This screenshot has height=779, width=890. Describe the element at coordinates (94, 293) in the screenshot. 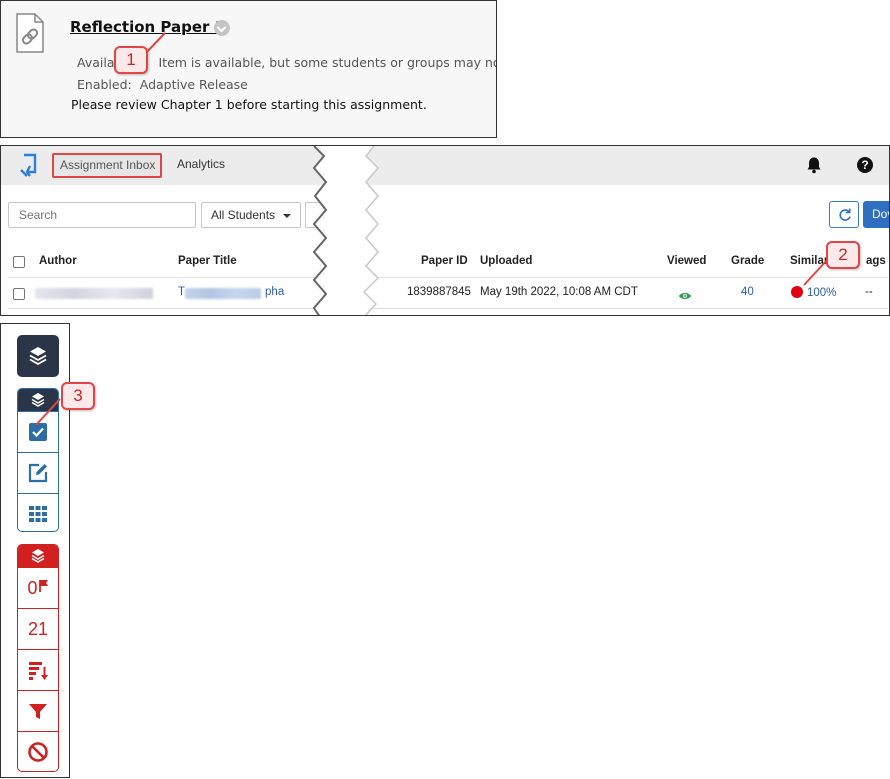

I see `author-name-redacted` at that location.